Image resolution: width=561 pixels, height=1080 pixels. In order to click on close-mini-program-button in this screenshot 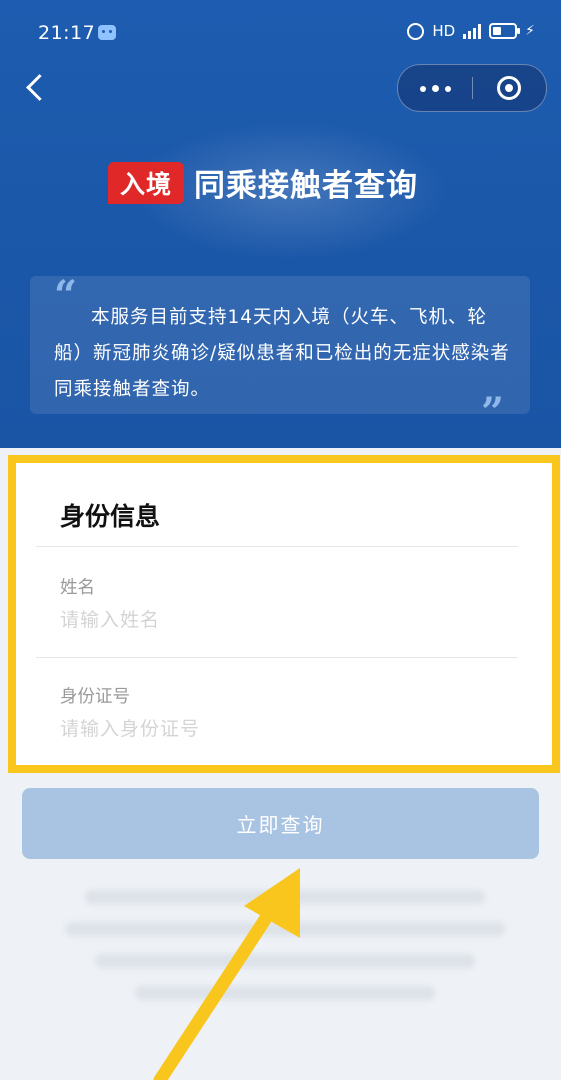, I will do `click(509, 88)`.